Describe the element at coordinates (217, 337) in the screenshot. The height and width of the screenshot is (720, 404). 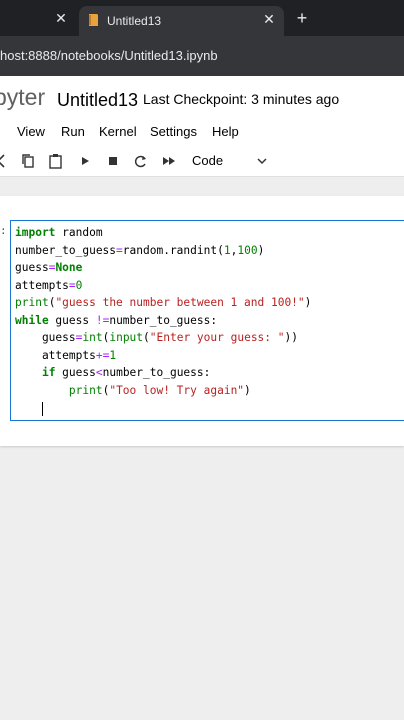
I see `code-token: "Enter your guess: "` at that location.